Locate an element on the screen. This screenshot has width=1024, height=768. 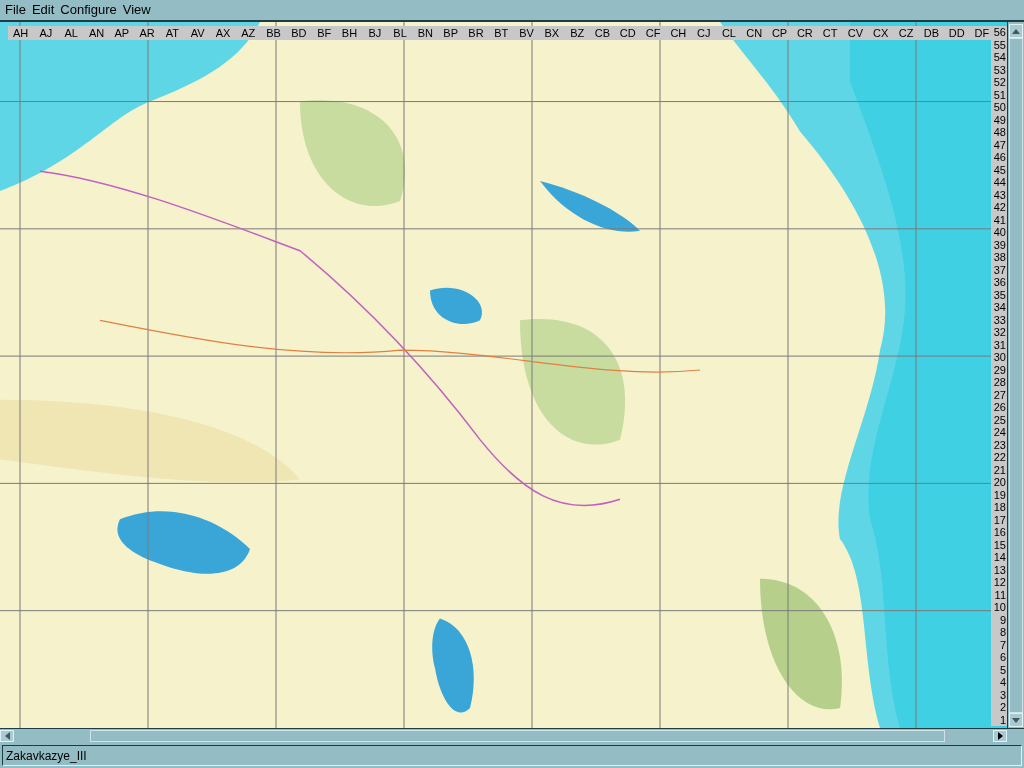
column-label: CN is located at coordinates (754, 33).